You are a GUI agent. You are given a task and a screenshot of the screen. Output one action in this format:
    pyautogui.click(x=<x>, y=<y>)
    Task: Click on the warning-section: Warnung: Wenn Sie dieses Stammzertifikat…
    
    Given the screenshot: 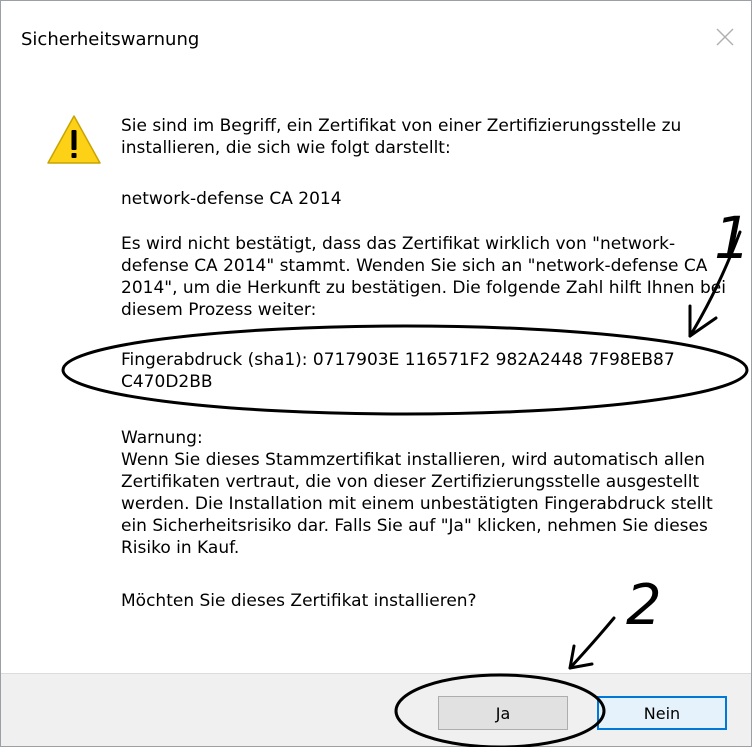 What is the action you would take?
    pyautogui.click(x=426, y=493)
    